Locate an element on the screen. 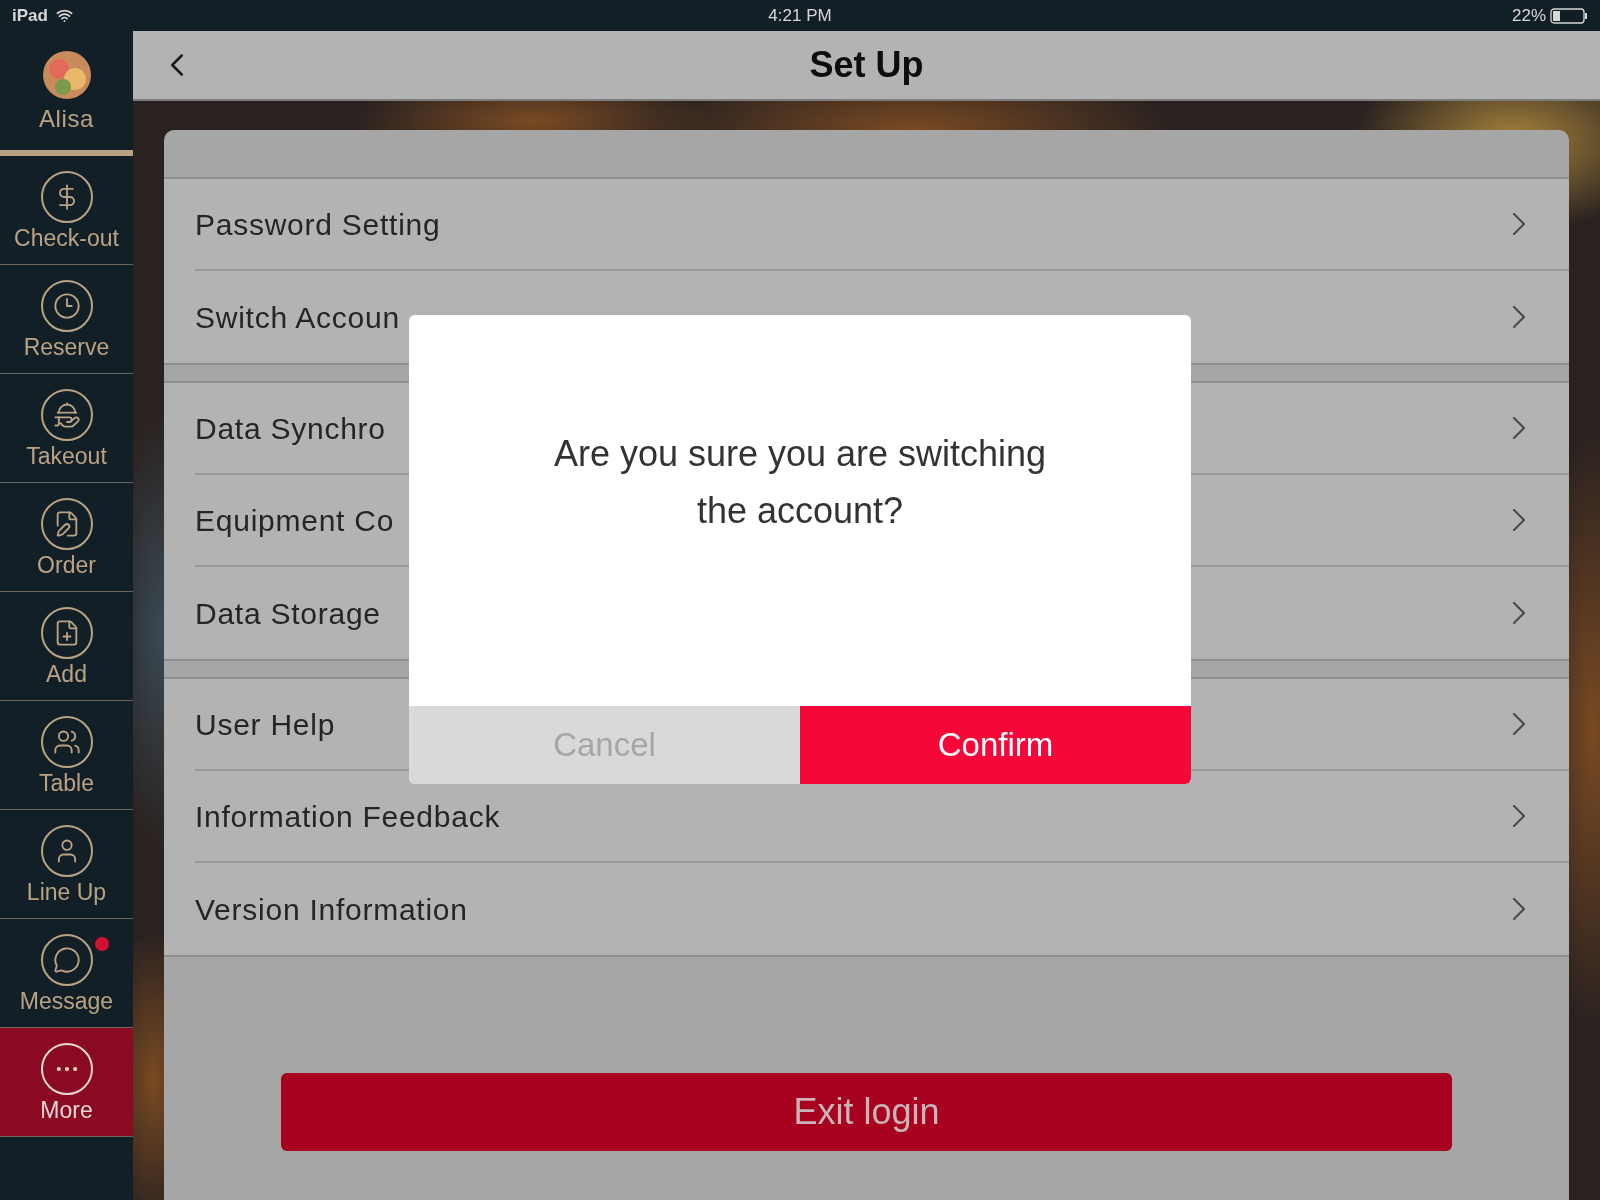  sidebar-label: Table is located at coordinates (66, 783).